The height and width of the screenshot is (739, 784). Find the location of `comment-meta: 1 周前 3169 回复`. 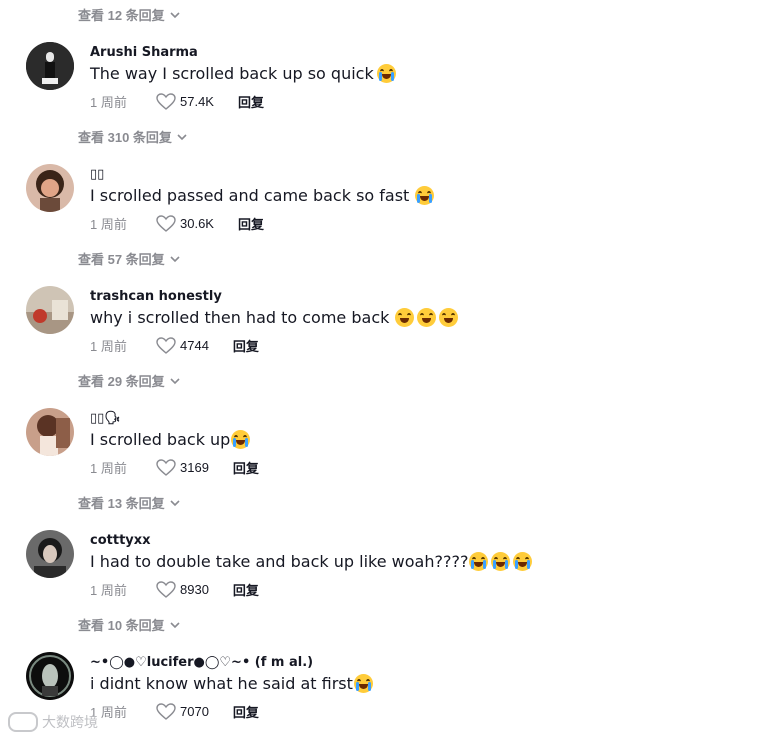

comment-meta: 1 周前 3169 回复 is located at coordinates (174, 467).